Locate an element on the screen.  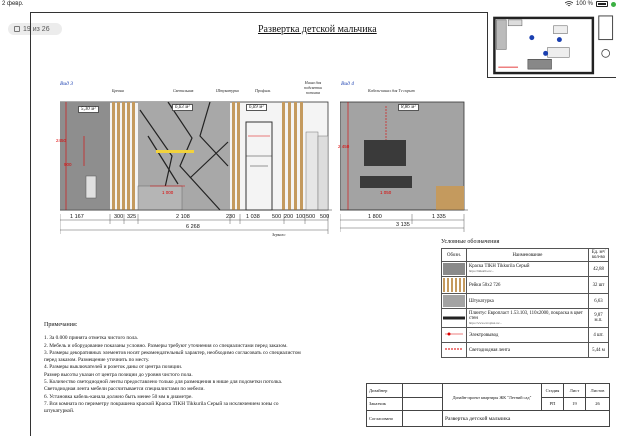
elevation-view3 is located at coordinates (196, 167).